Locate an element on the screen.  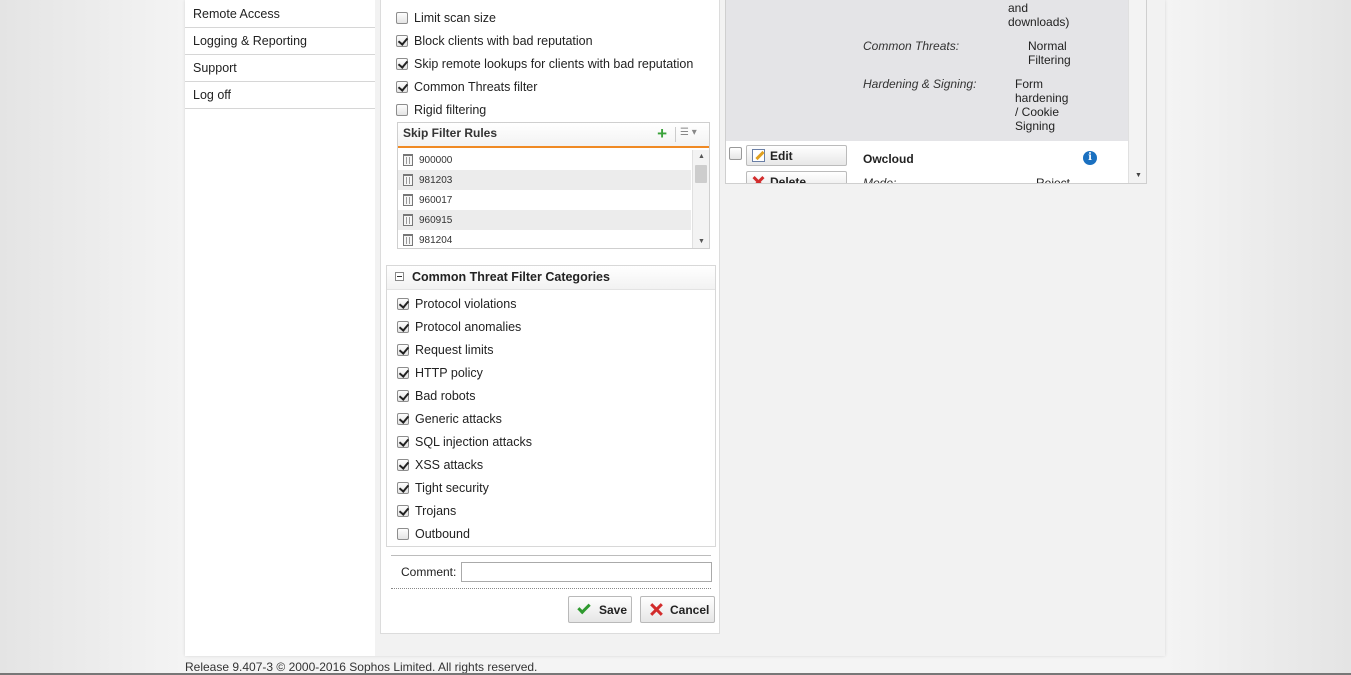
comment-input is located at coordinates (586, 572).